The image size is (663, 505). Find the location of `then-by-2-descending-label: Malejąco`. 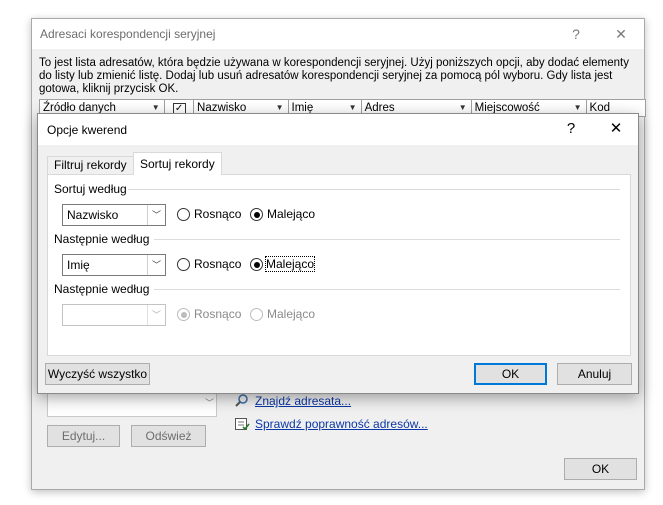

then-by-2-descending-label: Malejąco is located at coordinates (291, 314).